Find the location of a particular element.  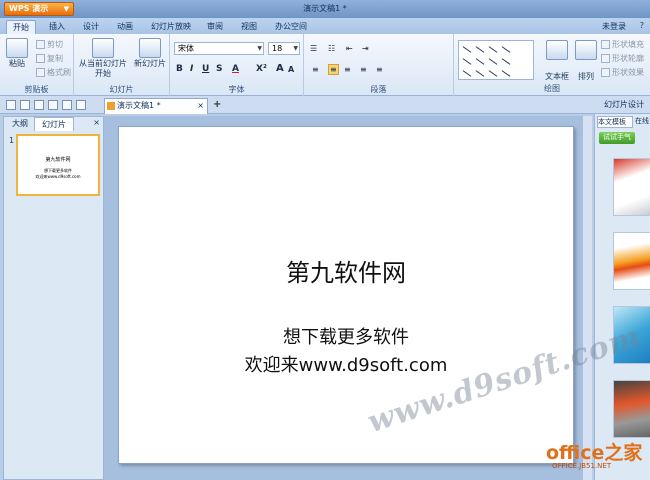

tab-office-space: 办公空间 is located at coordinates (291, 27).